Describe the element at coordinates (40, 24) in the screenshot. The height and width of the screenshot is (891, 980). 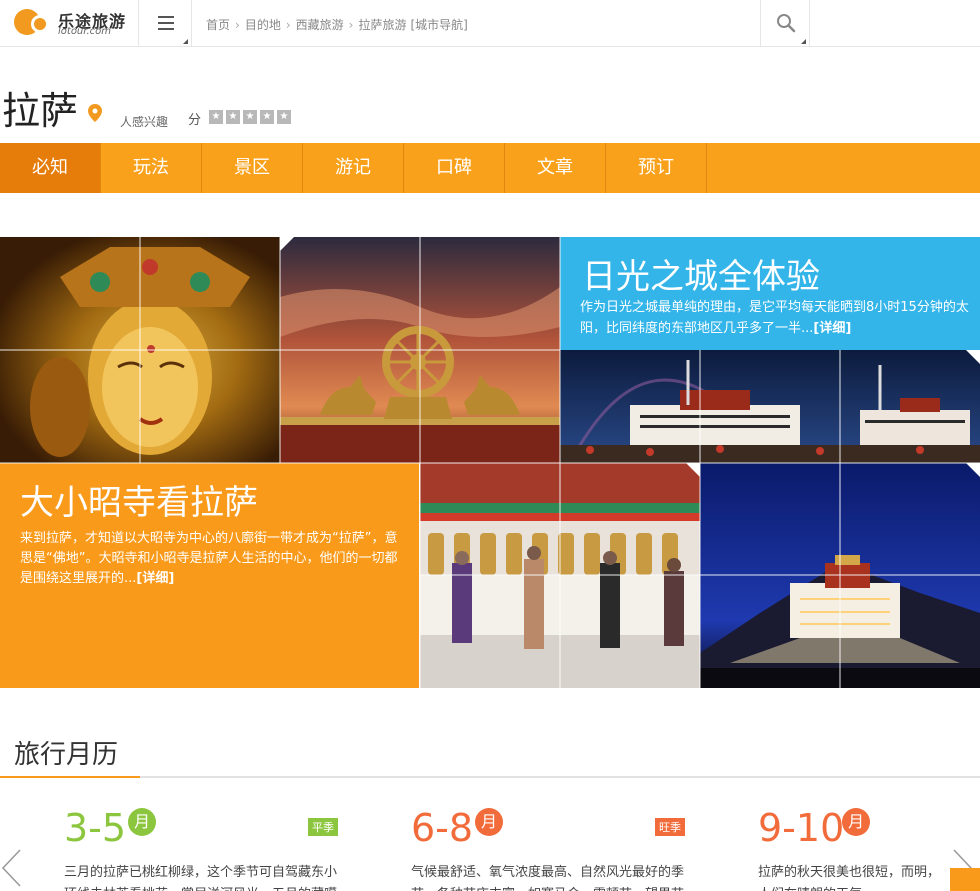
I see `logo-mark-icon-inner` at that location.